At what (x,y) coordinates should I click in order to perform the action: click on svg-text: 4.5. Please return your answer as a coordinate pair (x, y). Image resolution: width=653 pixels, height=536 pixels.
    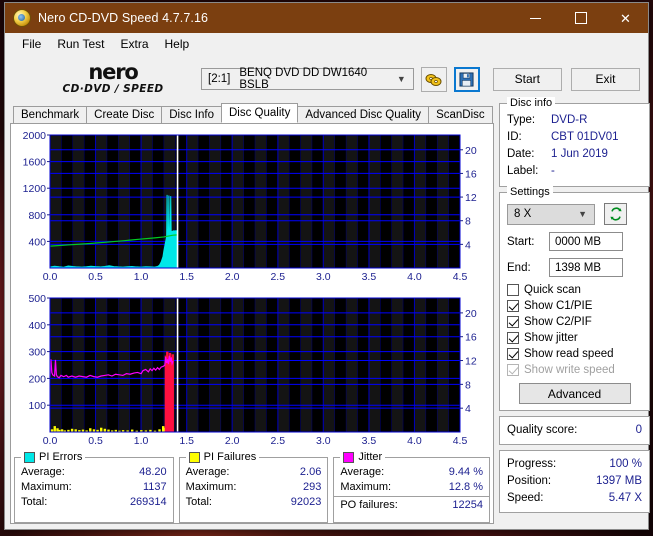
    Looking at the image, I should click on (460, 441).